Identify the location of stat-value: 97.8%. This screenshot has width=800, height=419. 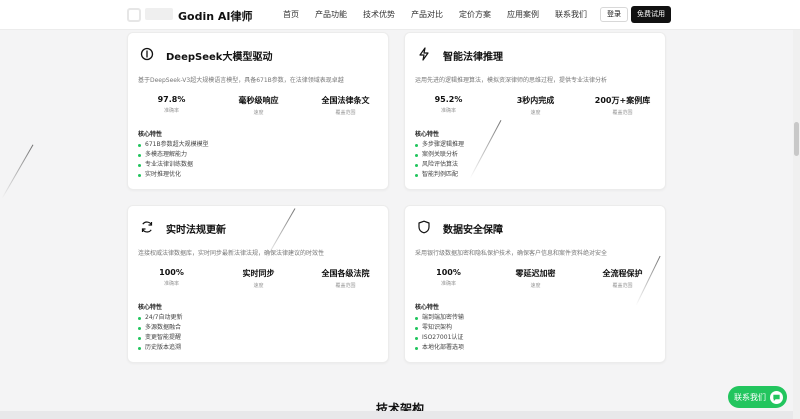
(171, 99).